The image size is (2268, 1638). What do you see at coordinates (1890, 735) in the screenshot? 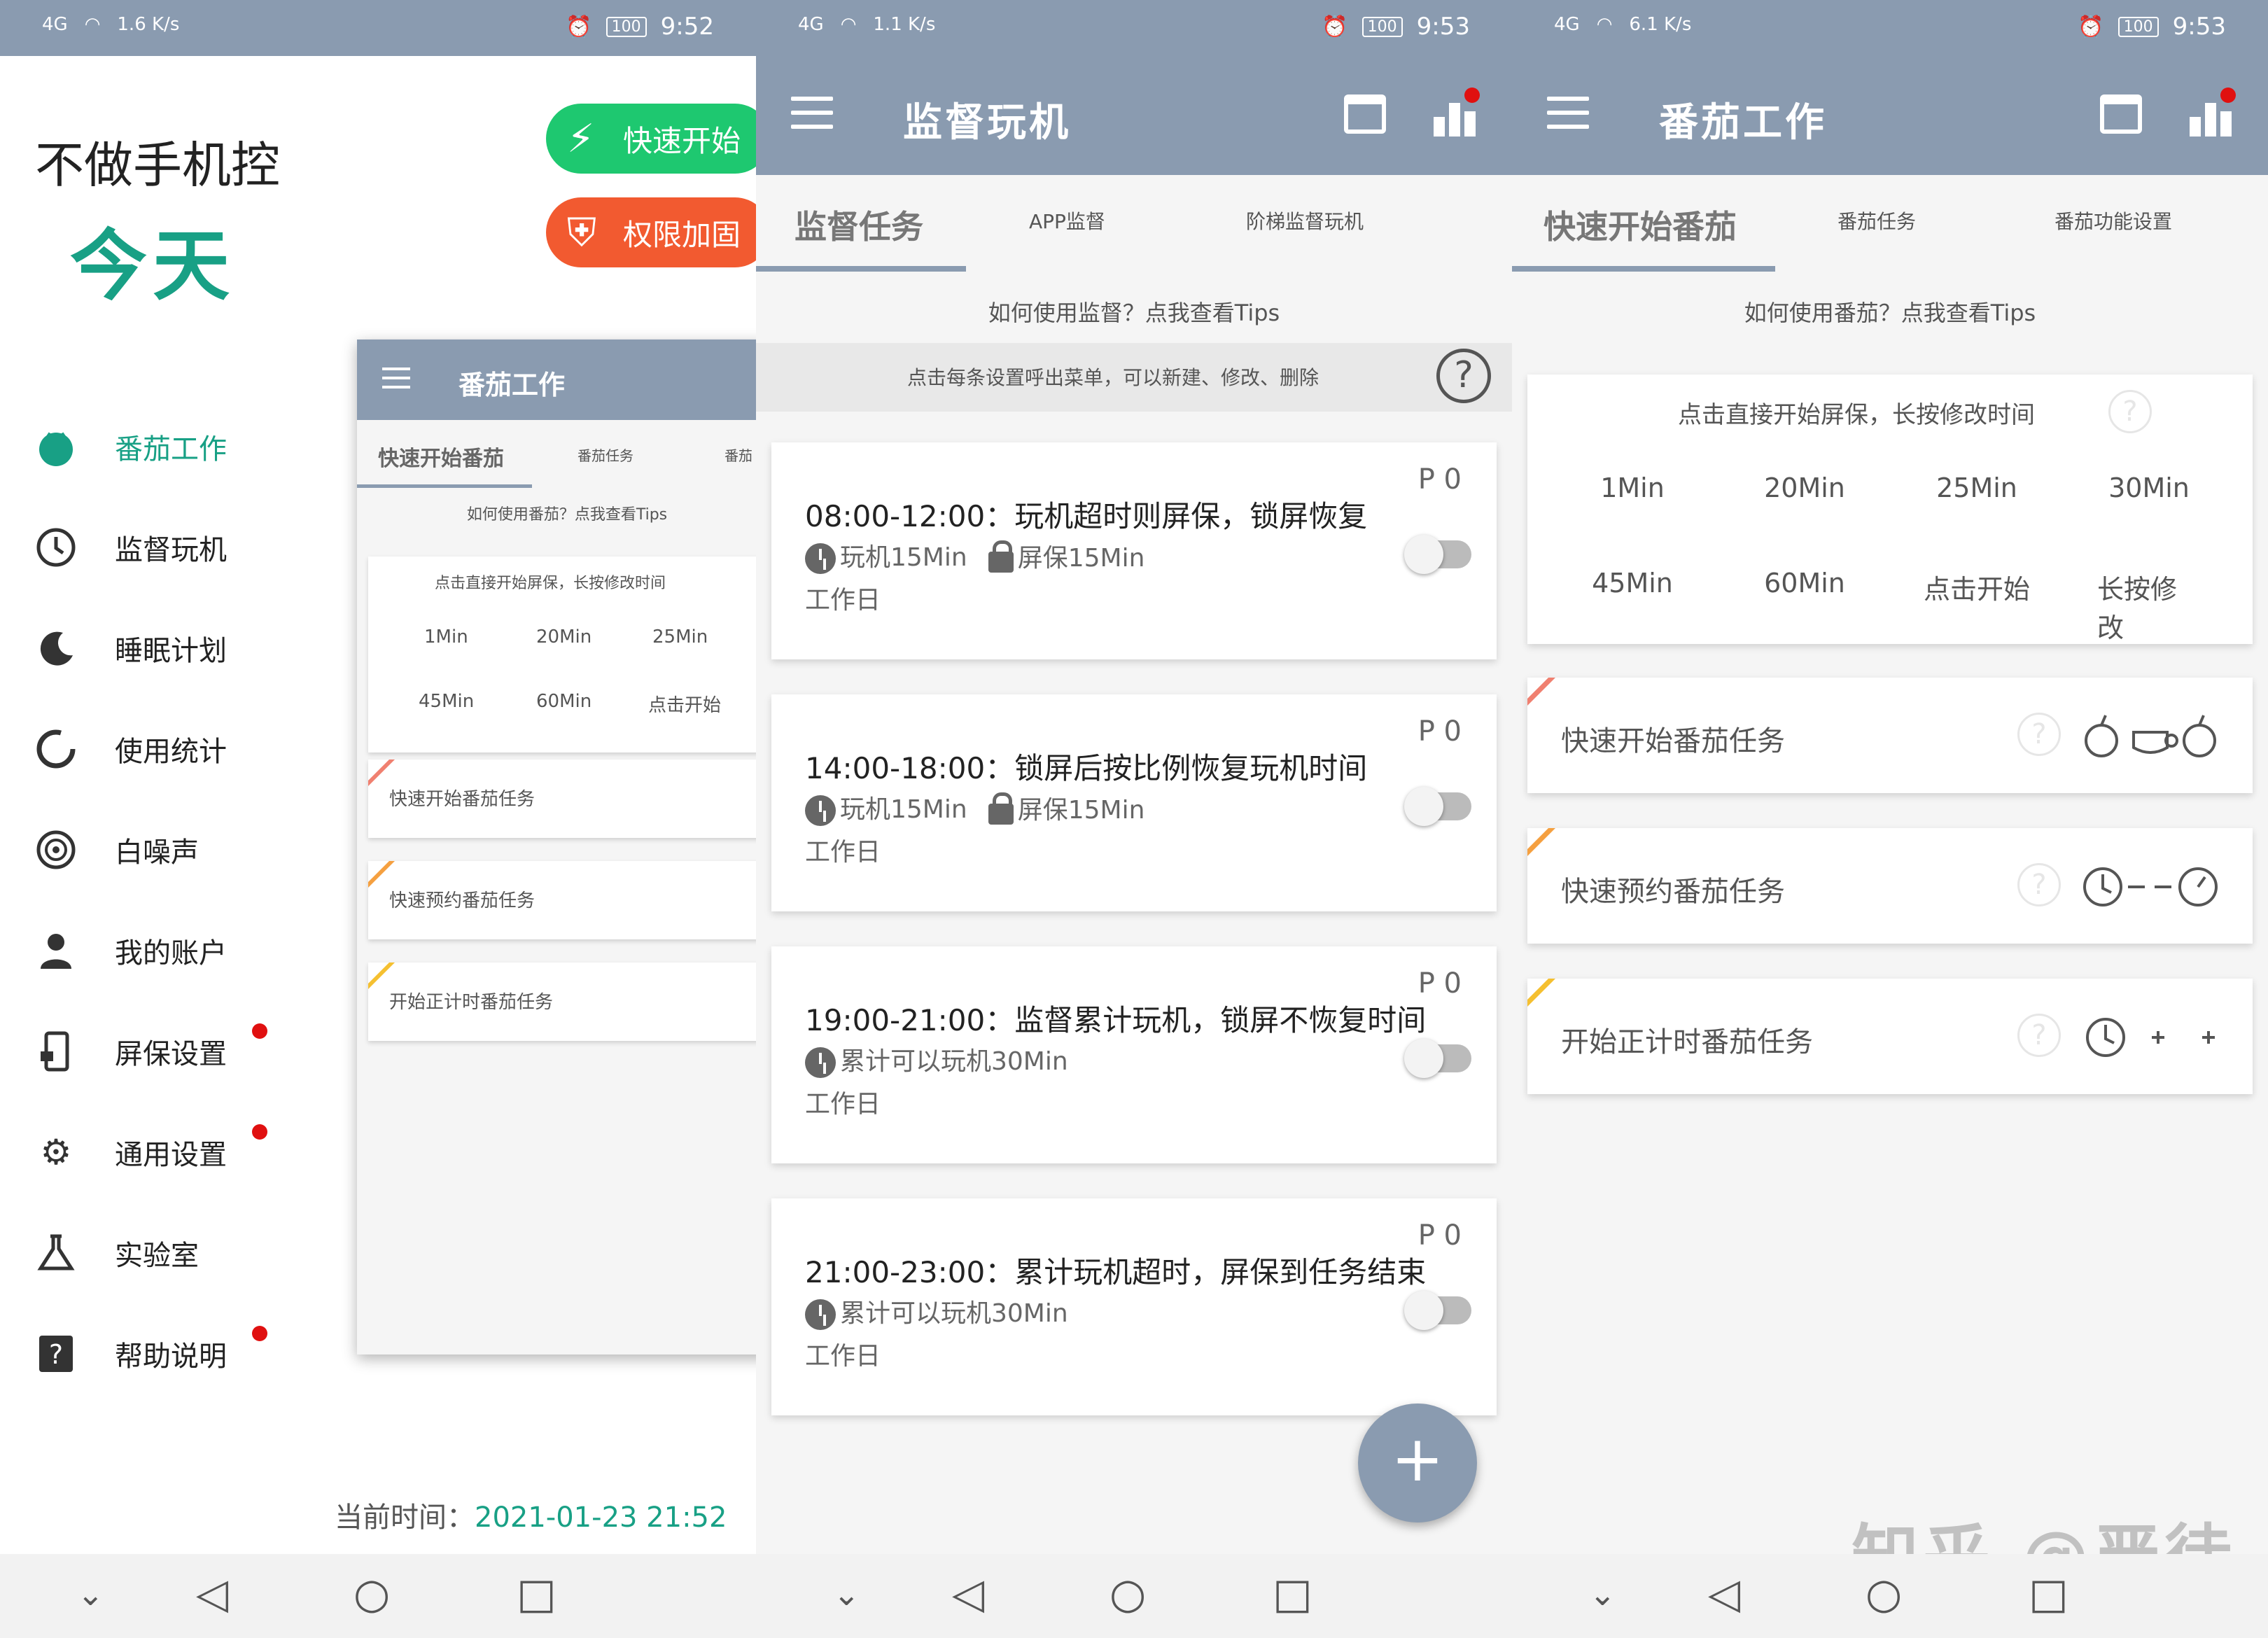
I see `tomato-task-row: 快速开始番茄任务 ?` at bounding box center [1890, 735].